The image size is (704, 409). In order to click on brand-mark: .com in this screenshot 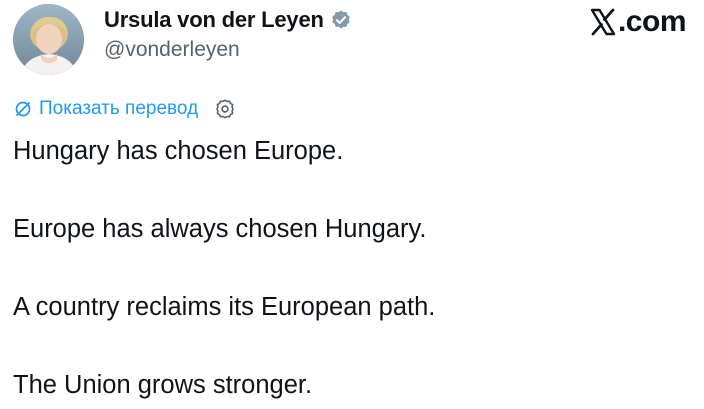, I will do `click(638, 22)`.